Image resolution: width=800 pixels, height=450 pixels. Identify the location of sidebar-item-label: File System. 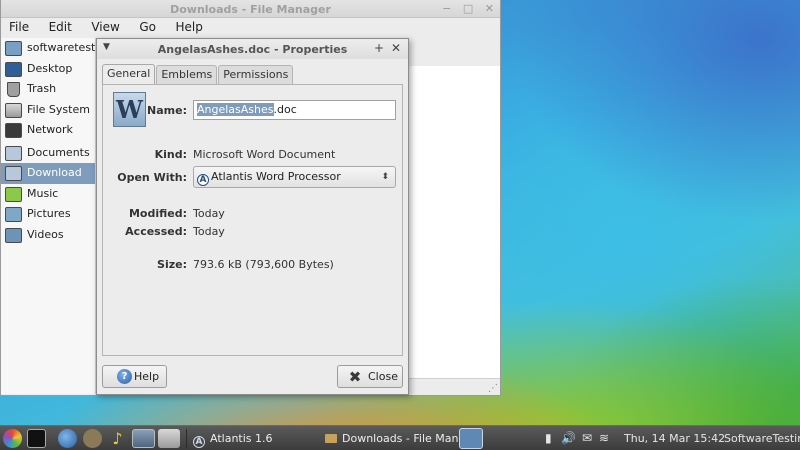
(58, 109).